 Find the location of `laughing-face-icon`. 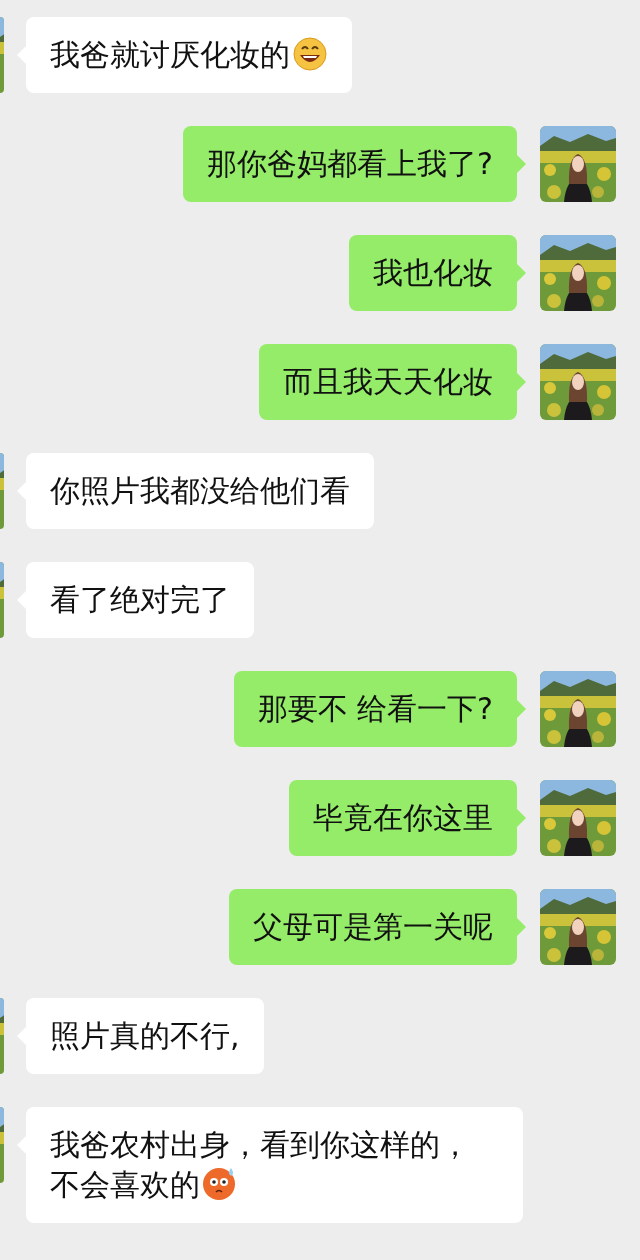

laughing-face-icon is located at coordinates (310, 53).